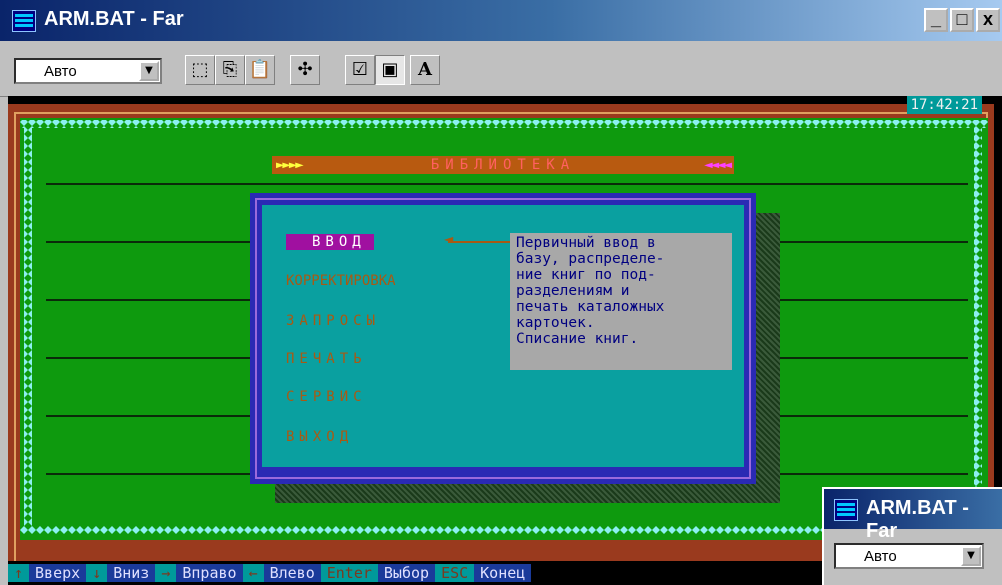 Image resolution: width=1002 pixels, height=585 pixels. What do you see at coordinates (253, 573) in the screenshot?
I see `left-key: ←` at bounding box center [253, 573].